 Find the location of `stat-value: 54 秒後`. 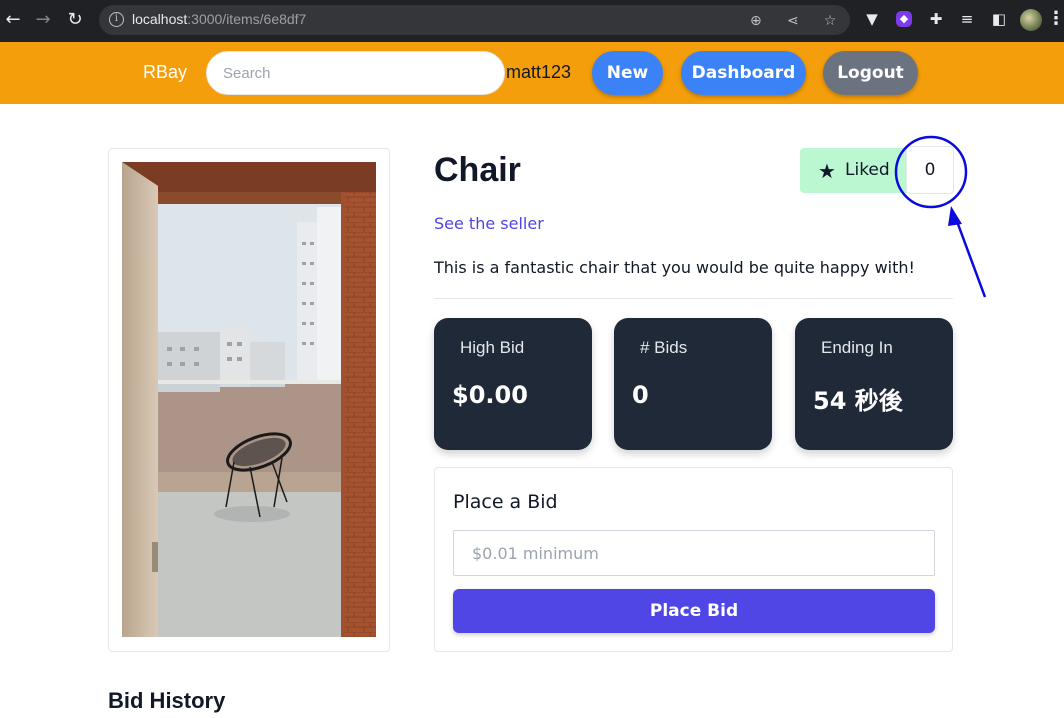

stat-value: 54 秒後 is located at coordinates (858, 401).